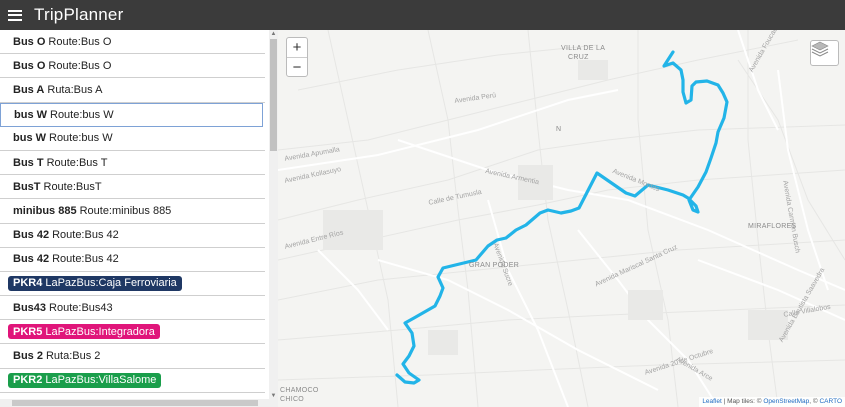 The width and height of the screenshot is (845, 407). I want to click on hamburger-menu-icon, so click(15, 15).